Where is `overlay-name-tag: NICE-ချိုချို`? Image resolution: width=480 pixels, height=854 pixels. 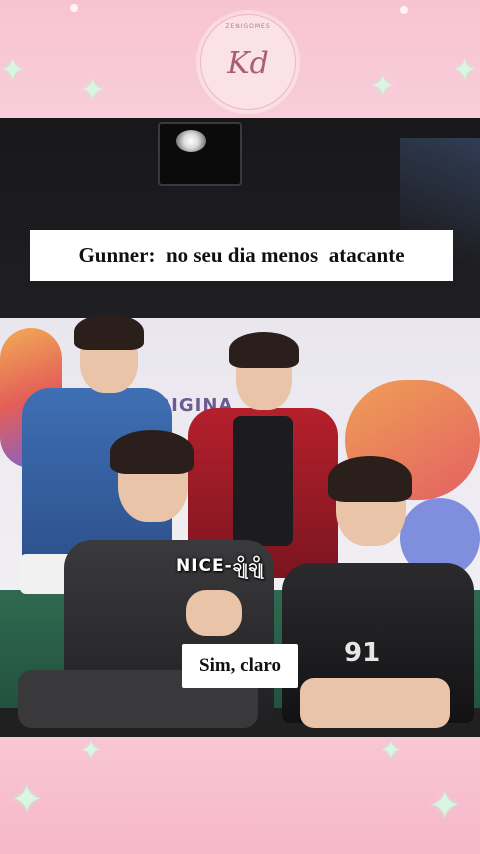 overlay-name-tag: NICE-ချိုချို is located at coordinates (220, 566).